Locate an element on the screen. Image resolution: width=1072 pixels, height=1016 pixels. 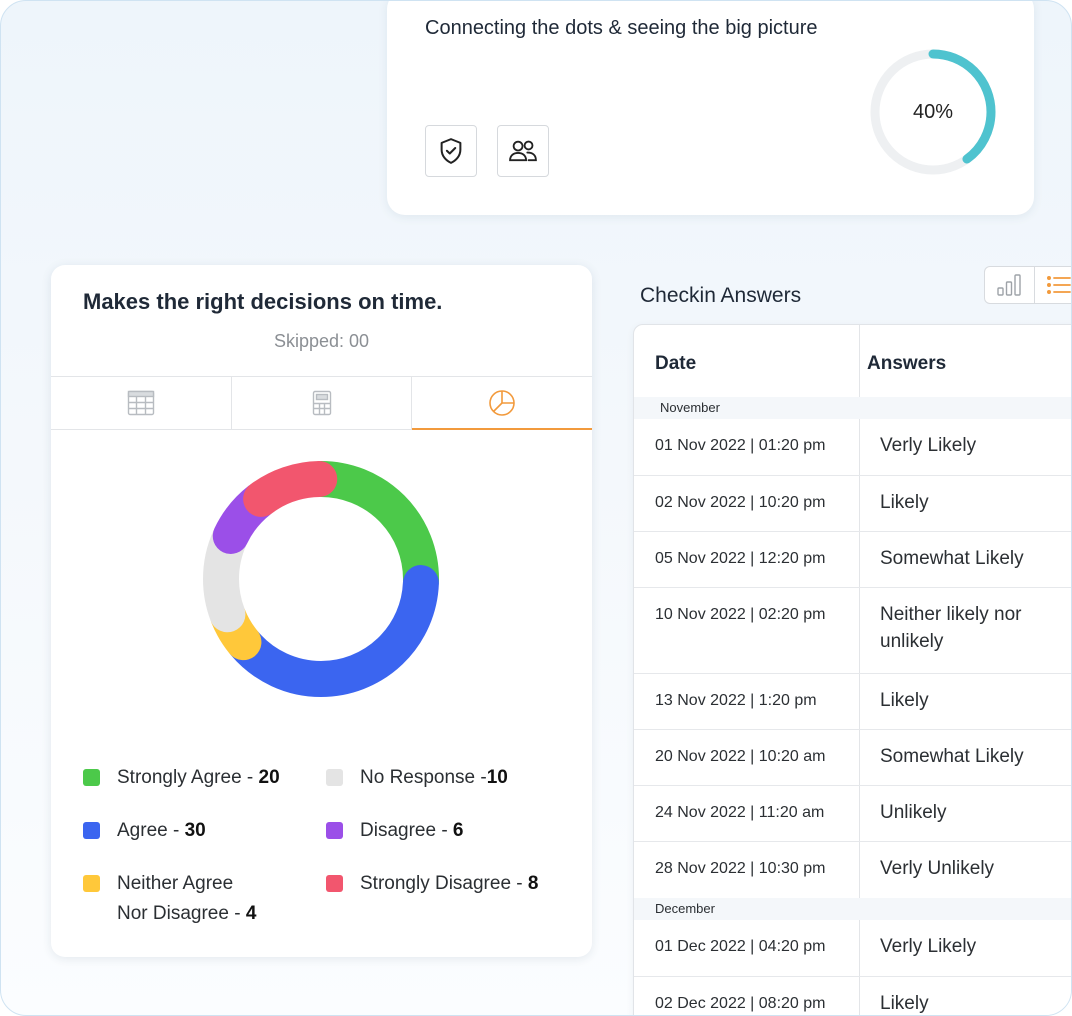
table-row: 01 Dec 2022 | 04:20 pm Verly Likely is located at coordinates (852, 948).